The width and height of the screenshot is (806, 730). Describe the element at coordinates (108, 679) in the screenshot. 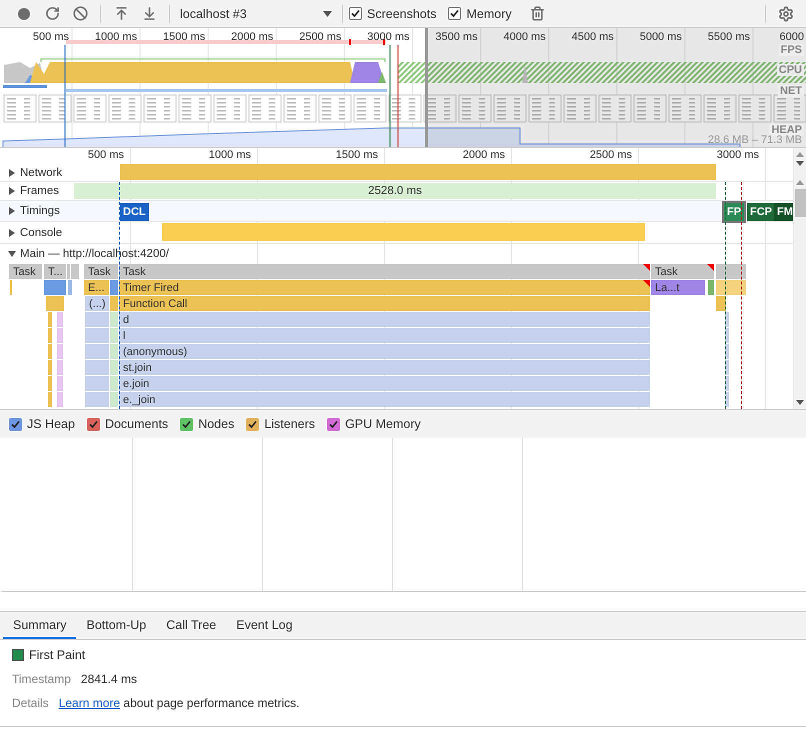

I see `detail-value: 2841.4 ms` at that location.